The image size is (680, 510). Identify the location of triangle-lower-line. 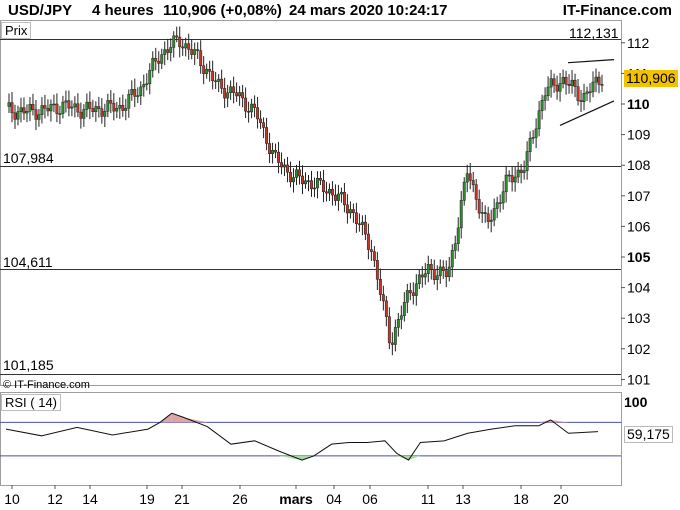
(587, 113).